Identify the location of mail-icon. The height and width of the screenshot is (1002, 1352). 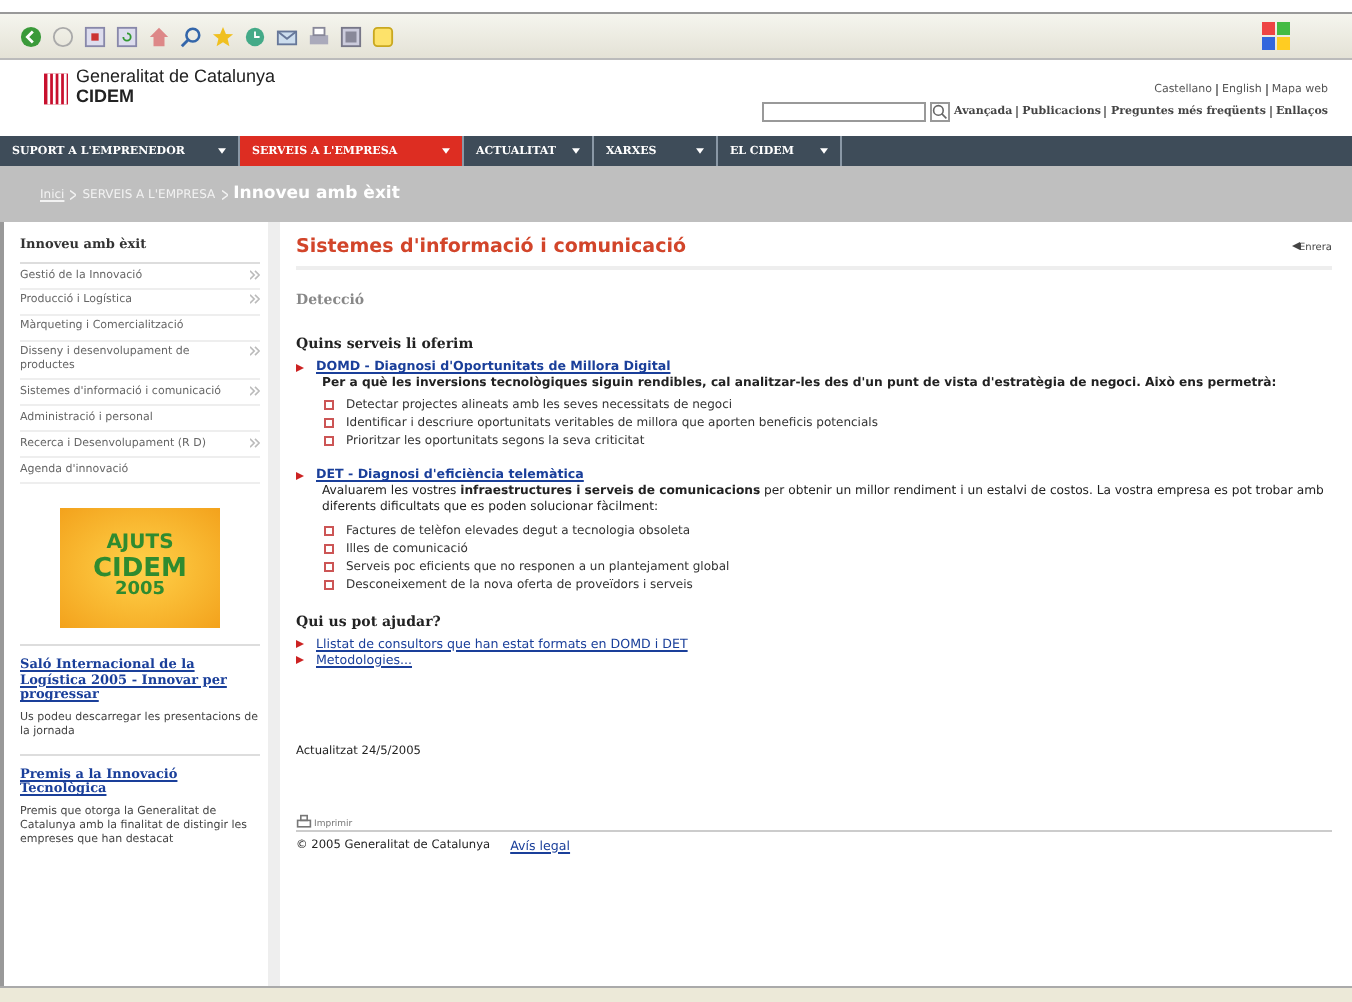
(287, 36).